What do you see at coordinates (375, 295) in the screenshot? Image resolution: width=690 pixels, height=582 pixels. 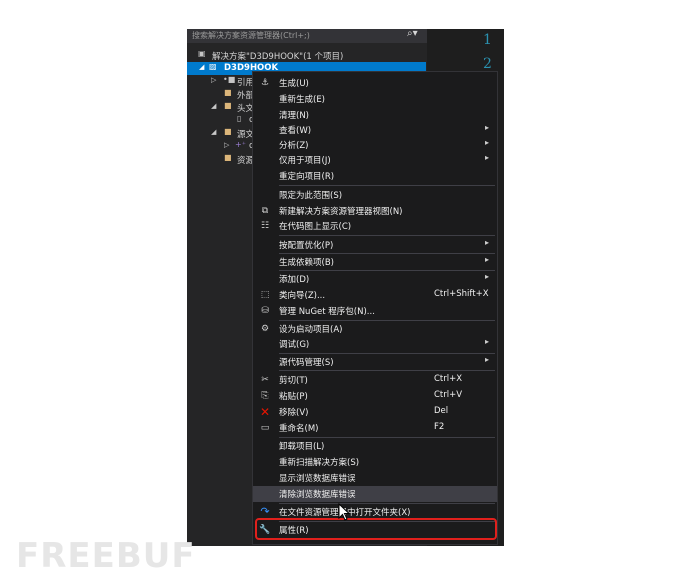 I see `menu-item-class-wizard: ⬚ 类向导(Z)... Ctrl+Shift+X` at bounding box center [375, 295].